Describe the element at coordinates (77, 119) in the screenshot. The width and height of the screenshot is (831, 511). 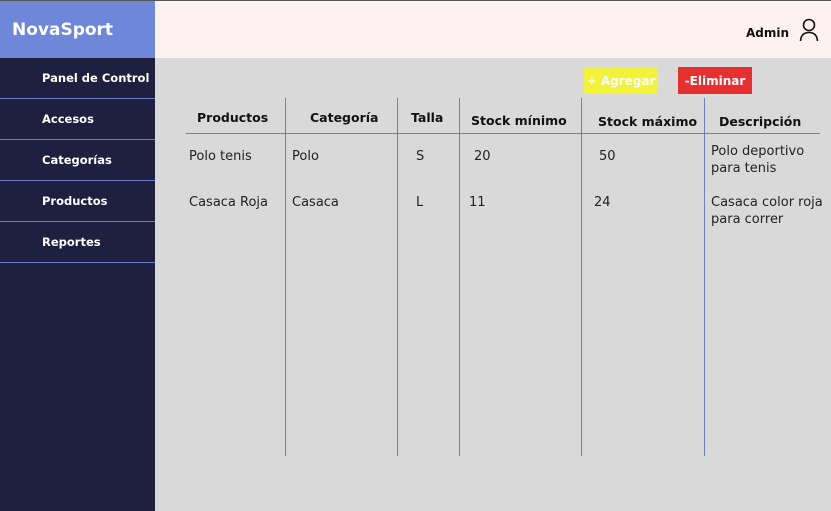
I see `sidebar-item-accesos: Accesos` at that location.